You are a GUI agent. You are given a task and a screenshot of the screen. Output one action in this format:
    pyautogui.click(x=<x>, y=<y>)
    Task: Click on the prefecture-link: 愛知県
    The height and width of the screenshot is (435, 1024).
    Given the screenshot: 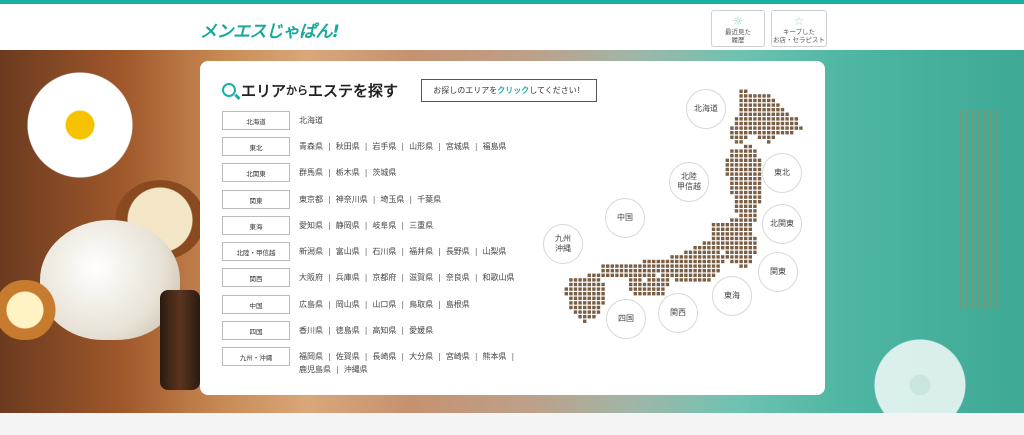 What is the action you would take?
    pyautogui.click(x=311, y=225)
    